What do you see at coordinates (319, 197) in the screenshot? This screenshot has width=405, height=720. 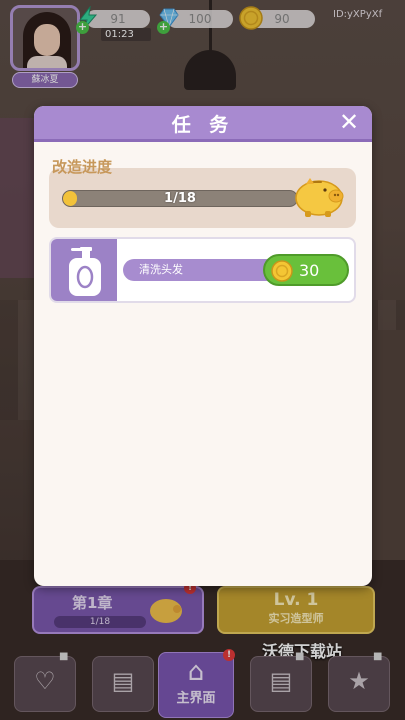 I see `piggy-bank-icon` at bounding box center [319, 197].